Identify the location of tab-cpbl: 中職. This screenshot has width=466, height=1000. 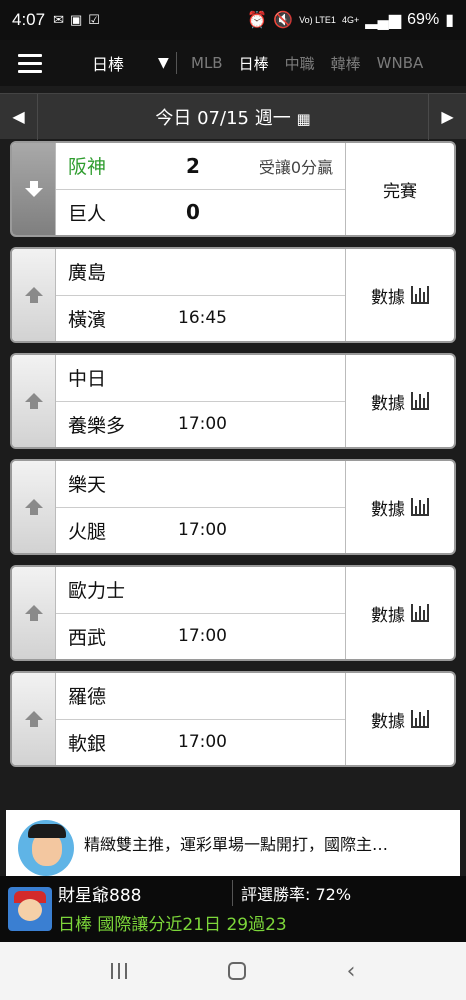
(300, 63).